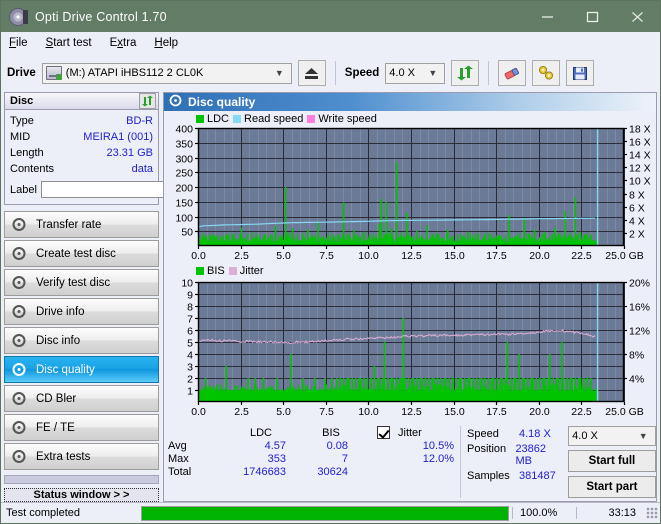  What do you see at coordinates (69, 43) in the screenshot?
I see `menu-start-test: Start test` at bounding box center [69, 43].